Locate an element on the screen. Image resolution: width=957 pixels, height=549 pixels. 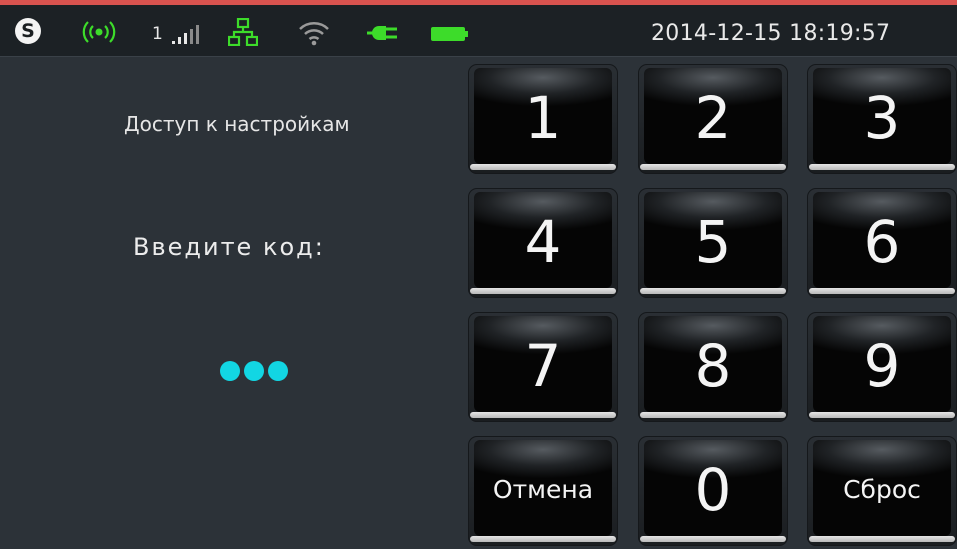
key-label: 9 is located at coordinates (882, 366).